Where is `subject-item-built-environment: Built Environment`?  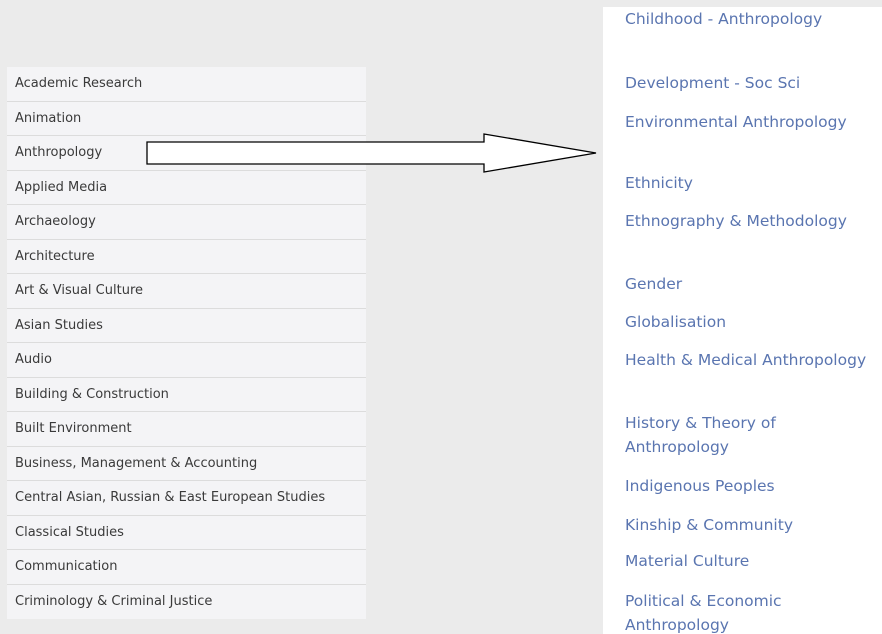
subject-item-built-environment: Built Environment is located at coordinates (186, 429).